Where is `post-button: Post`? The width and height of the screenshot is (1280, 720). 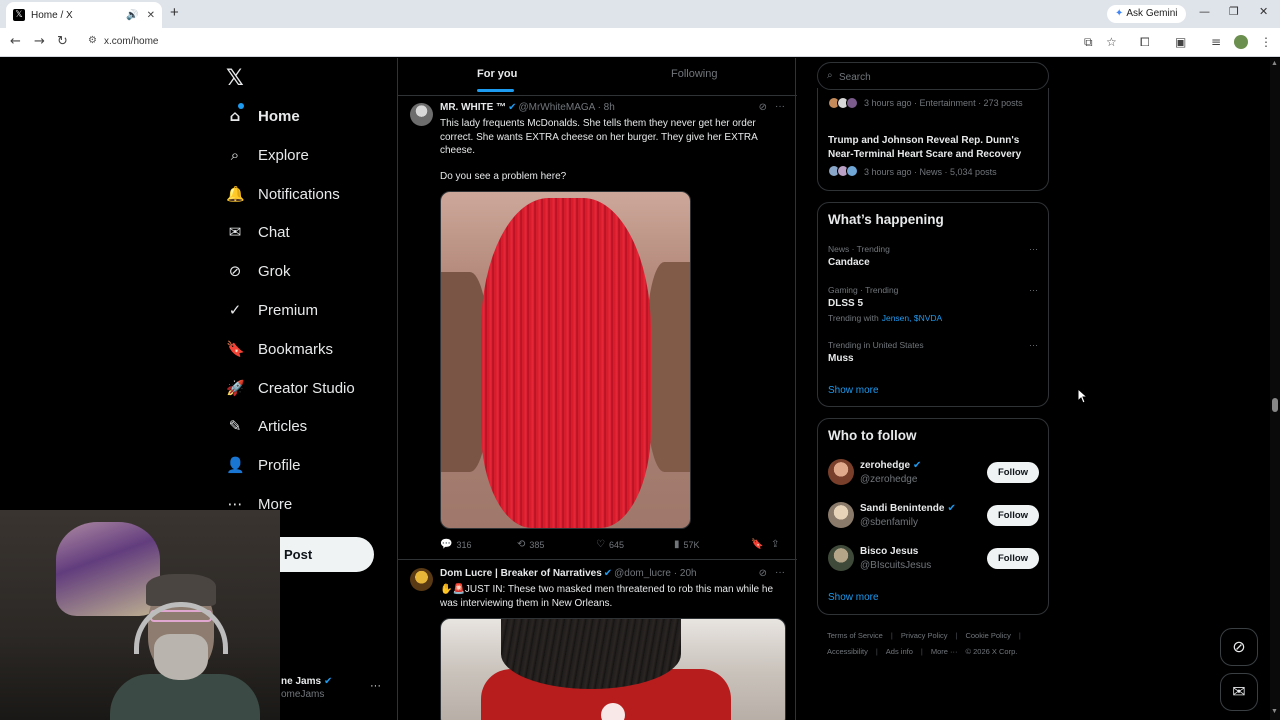 post-button: Post is located at coordinates (327, 554).